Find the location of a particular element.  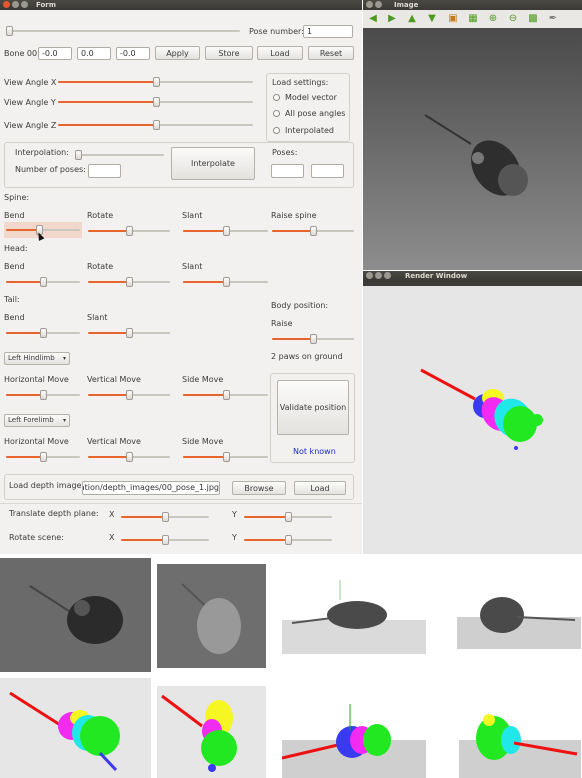

all-pose-angles-radio is located at coordinates (276, 113).